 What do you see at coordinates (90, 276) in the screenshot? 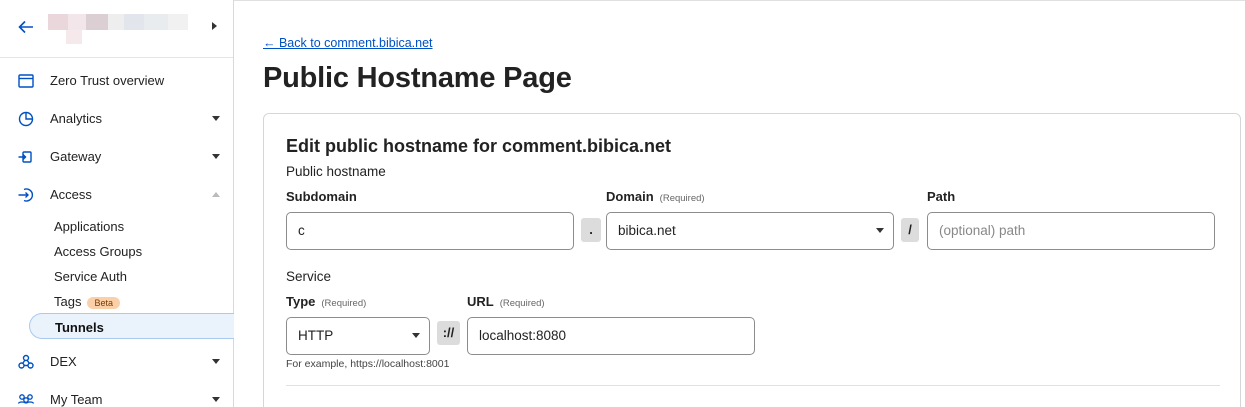
I see `sidebar-subitem-service-auth: Service Auth` at bounding box center [90, 276].